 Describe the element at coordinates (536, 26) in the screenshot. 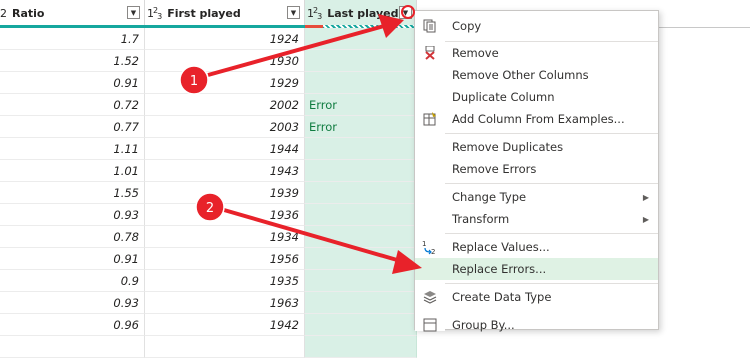

I see `menu-item-copy: Copy` at that location.